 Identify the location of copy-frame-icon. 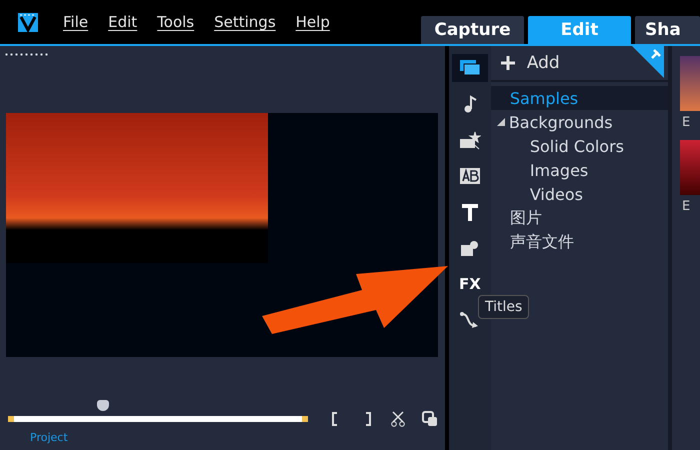
(430, 419).